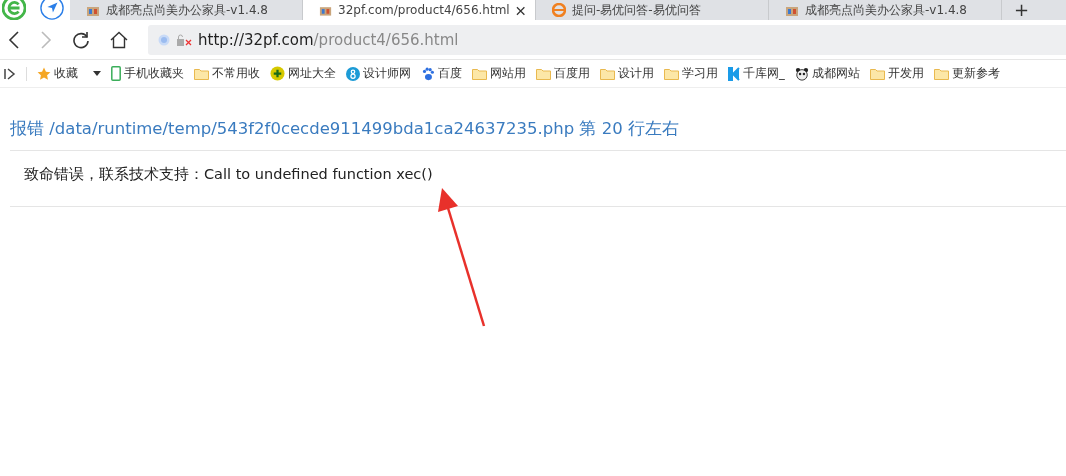 The image size is (1066, 476). Describe the element at coordinates (353, 73) in the screenshot. I see `circle-icon` at that location.